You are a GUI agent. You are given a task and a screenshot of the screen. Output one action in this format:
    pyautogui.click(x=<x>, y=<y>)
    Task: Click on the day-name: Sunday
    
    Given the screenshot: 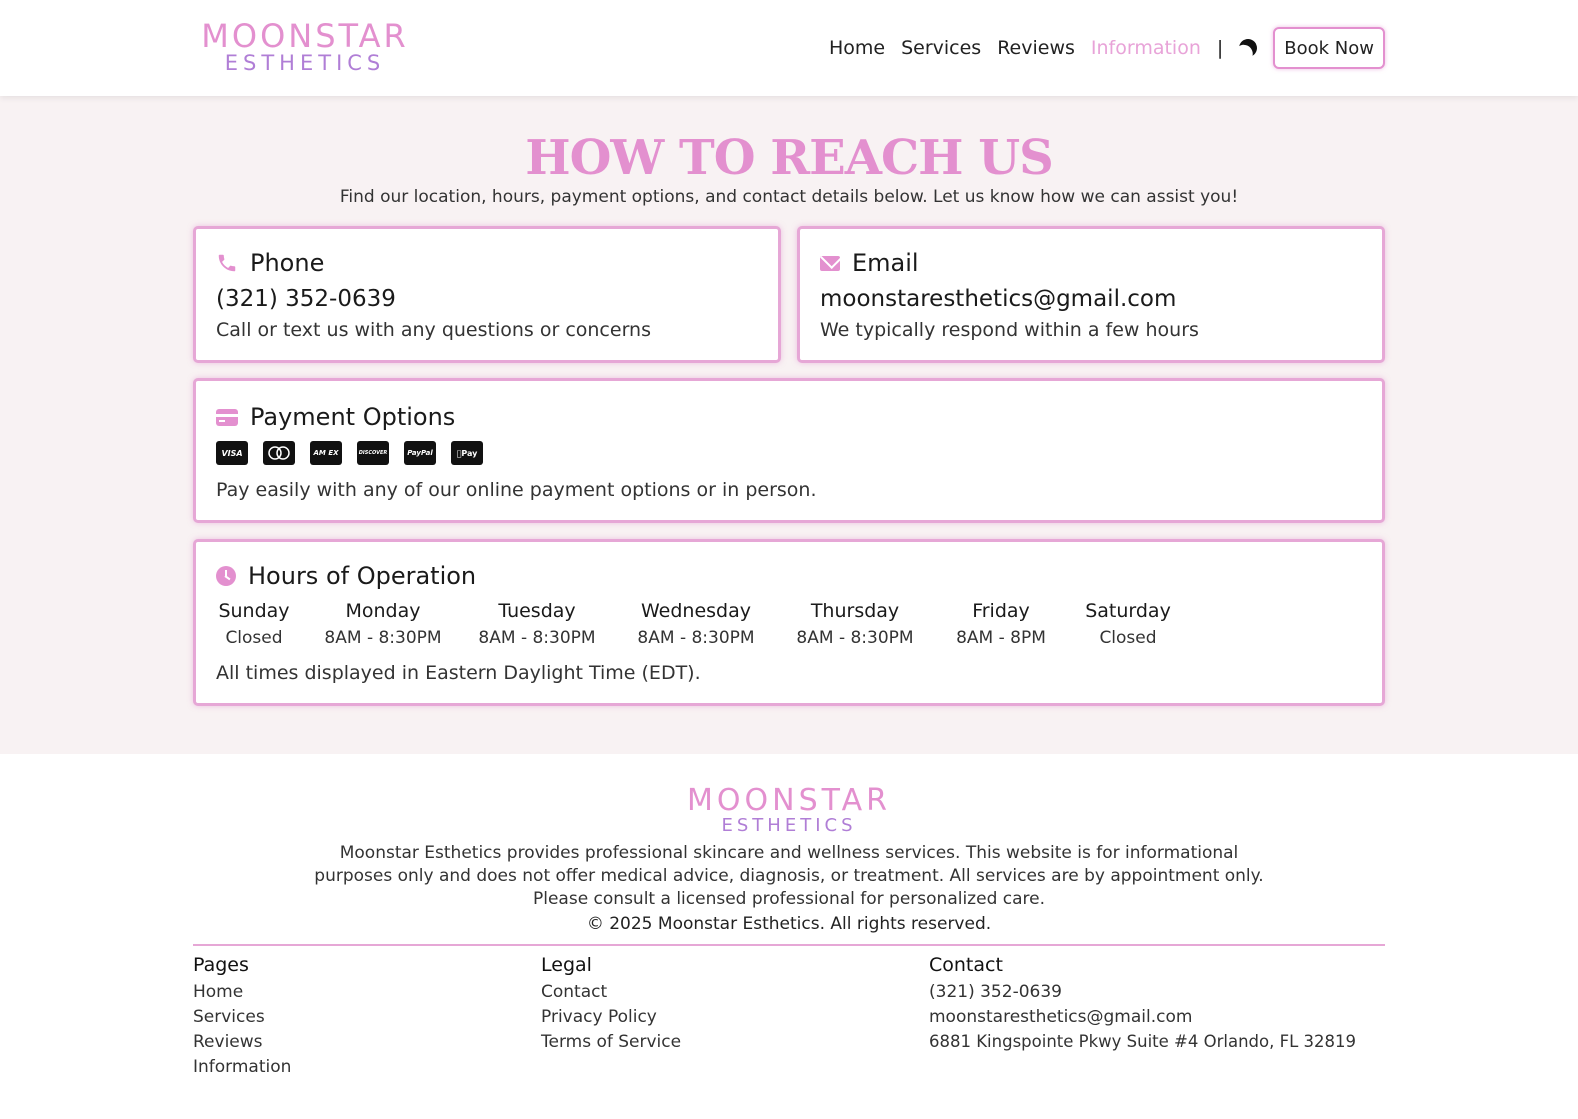 What is the action you would take?
    pyautogui.click(x=254, y=611)
    